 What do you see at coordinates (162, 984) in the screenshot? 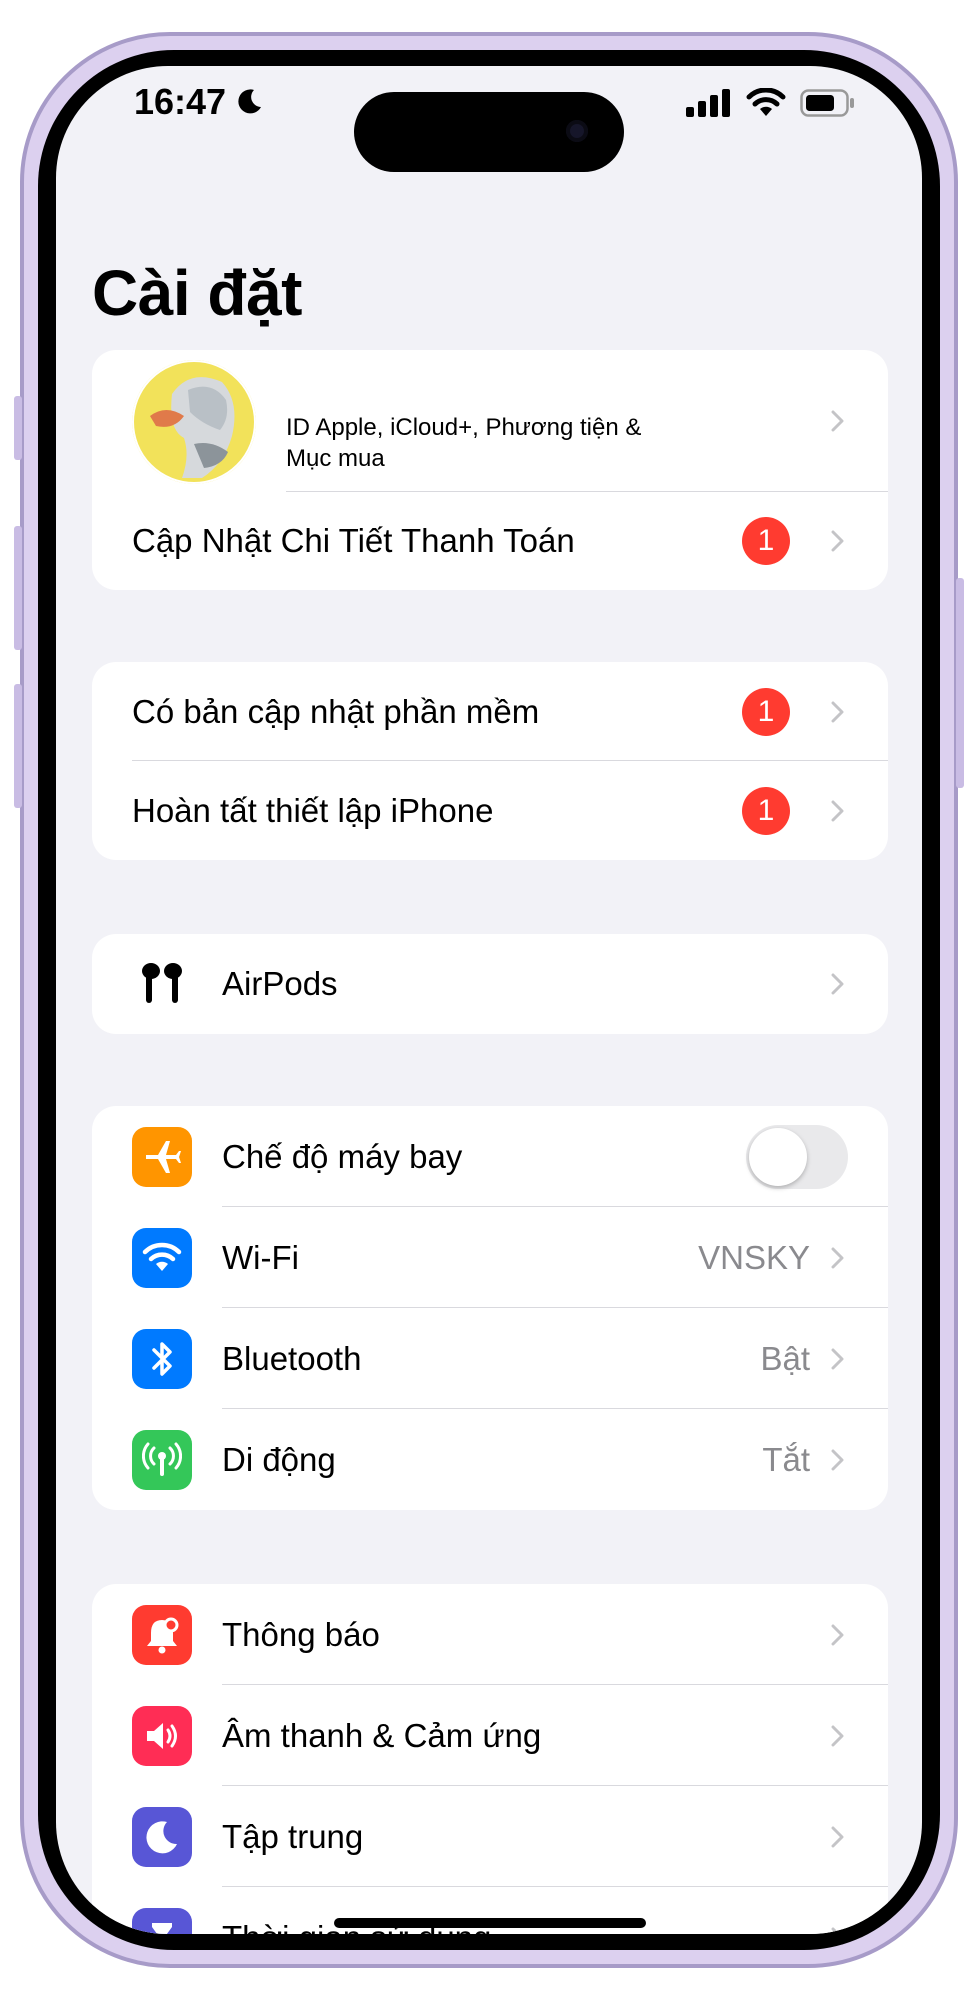
I see `airpods-icon` at bounding box center [162, 984].